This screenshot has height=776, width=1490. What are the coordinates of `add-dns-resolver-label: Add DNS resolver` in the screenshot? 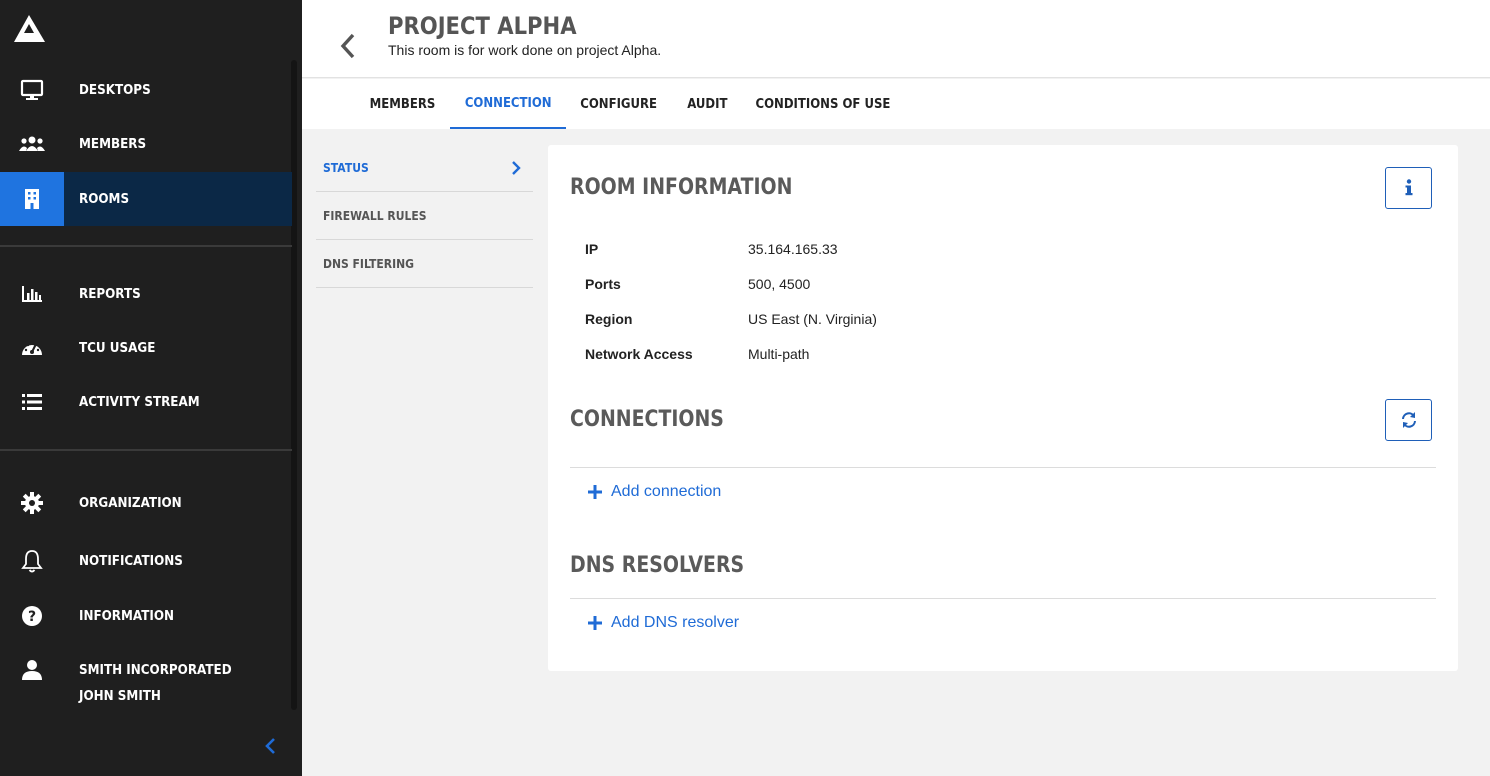 It's located at (675, 622).